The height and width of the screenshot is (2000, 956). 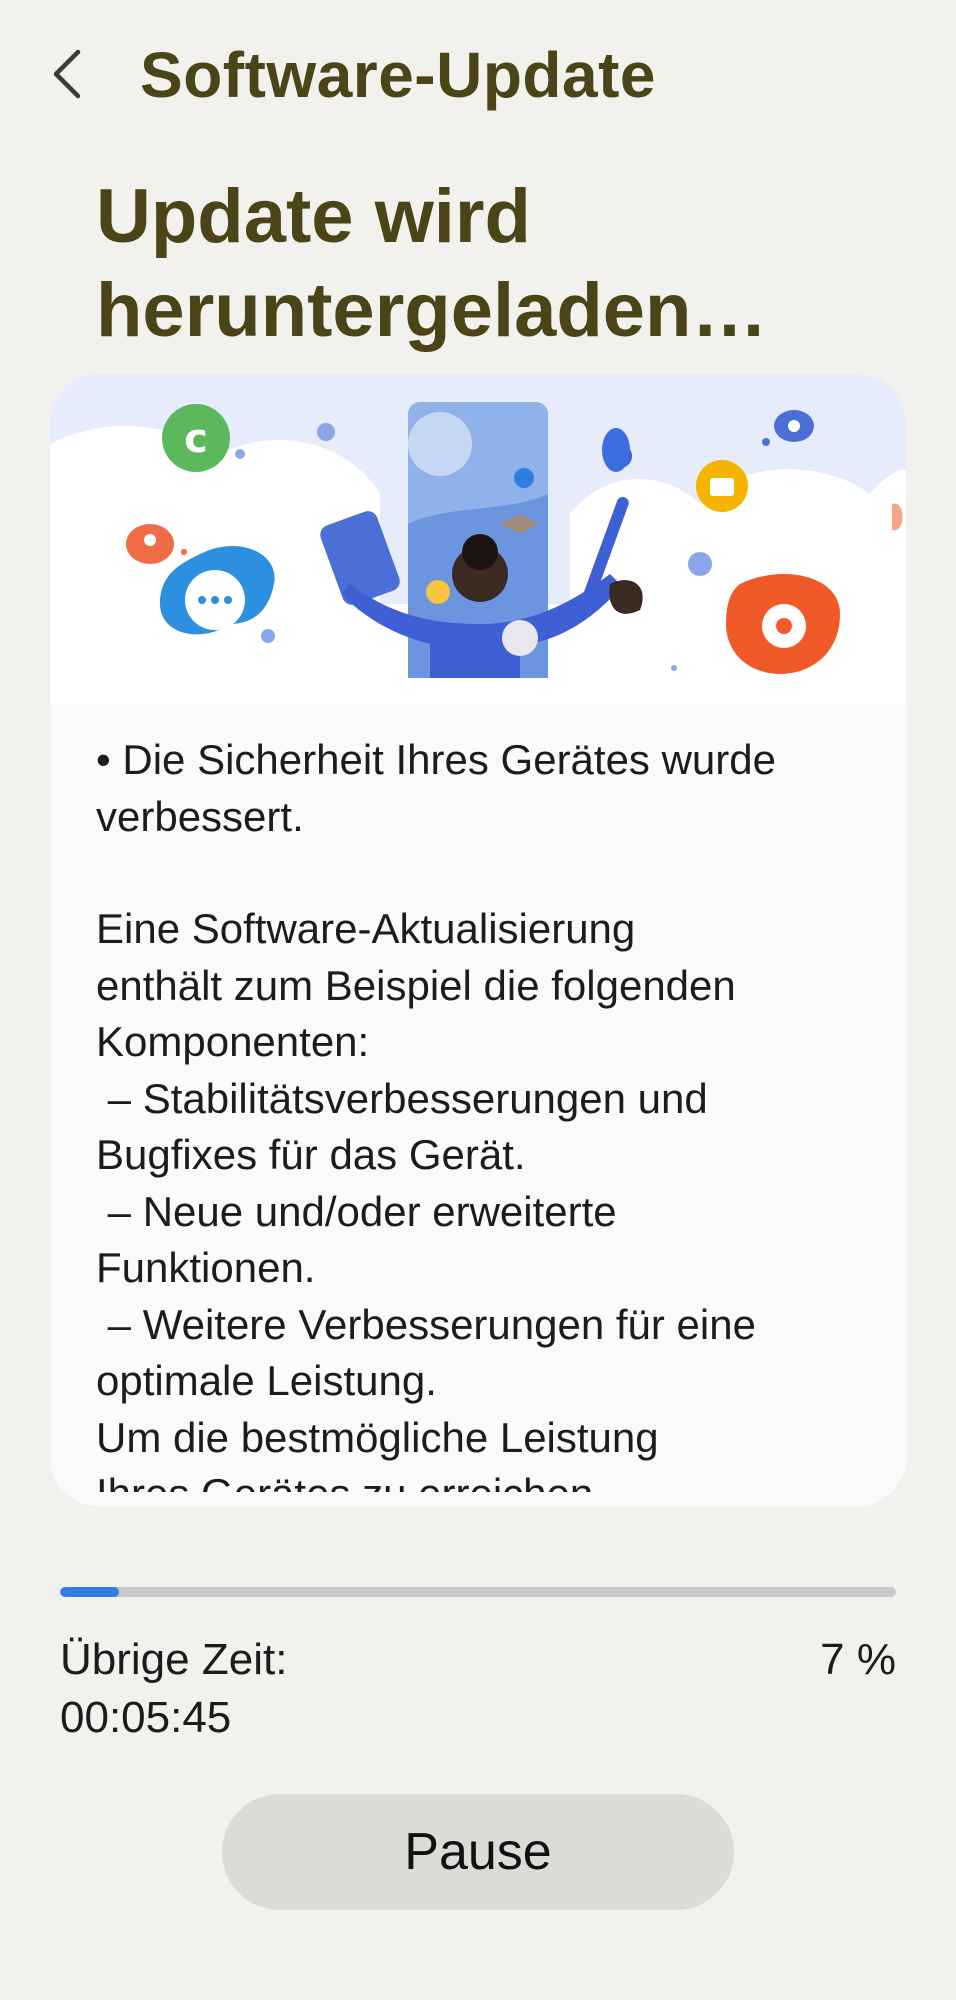 I want to click on chevron-left-icon, so click(x=67, y=74).